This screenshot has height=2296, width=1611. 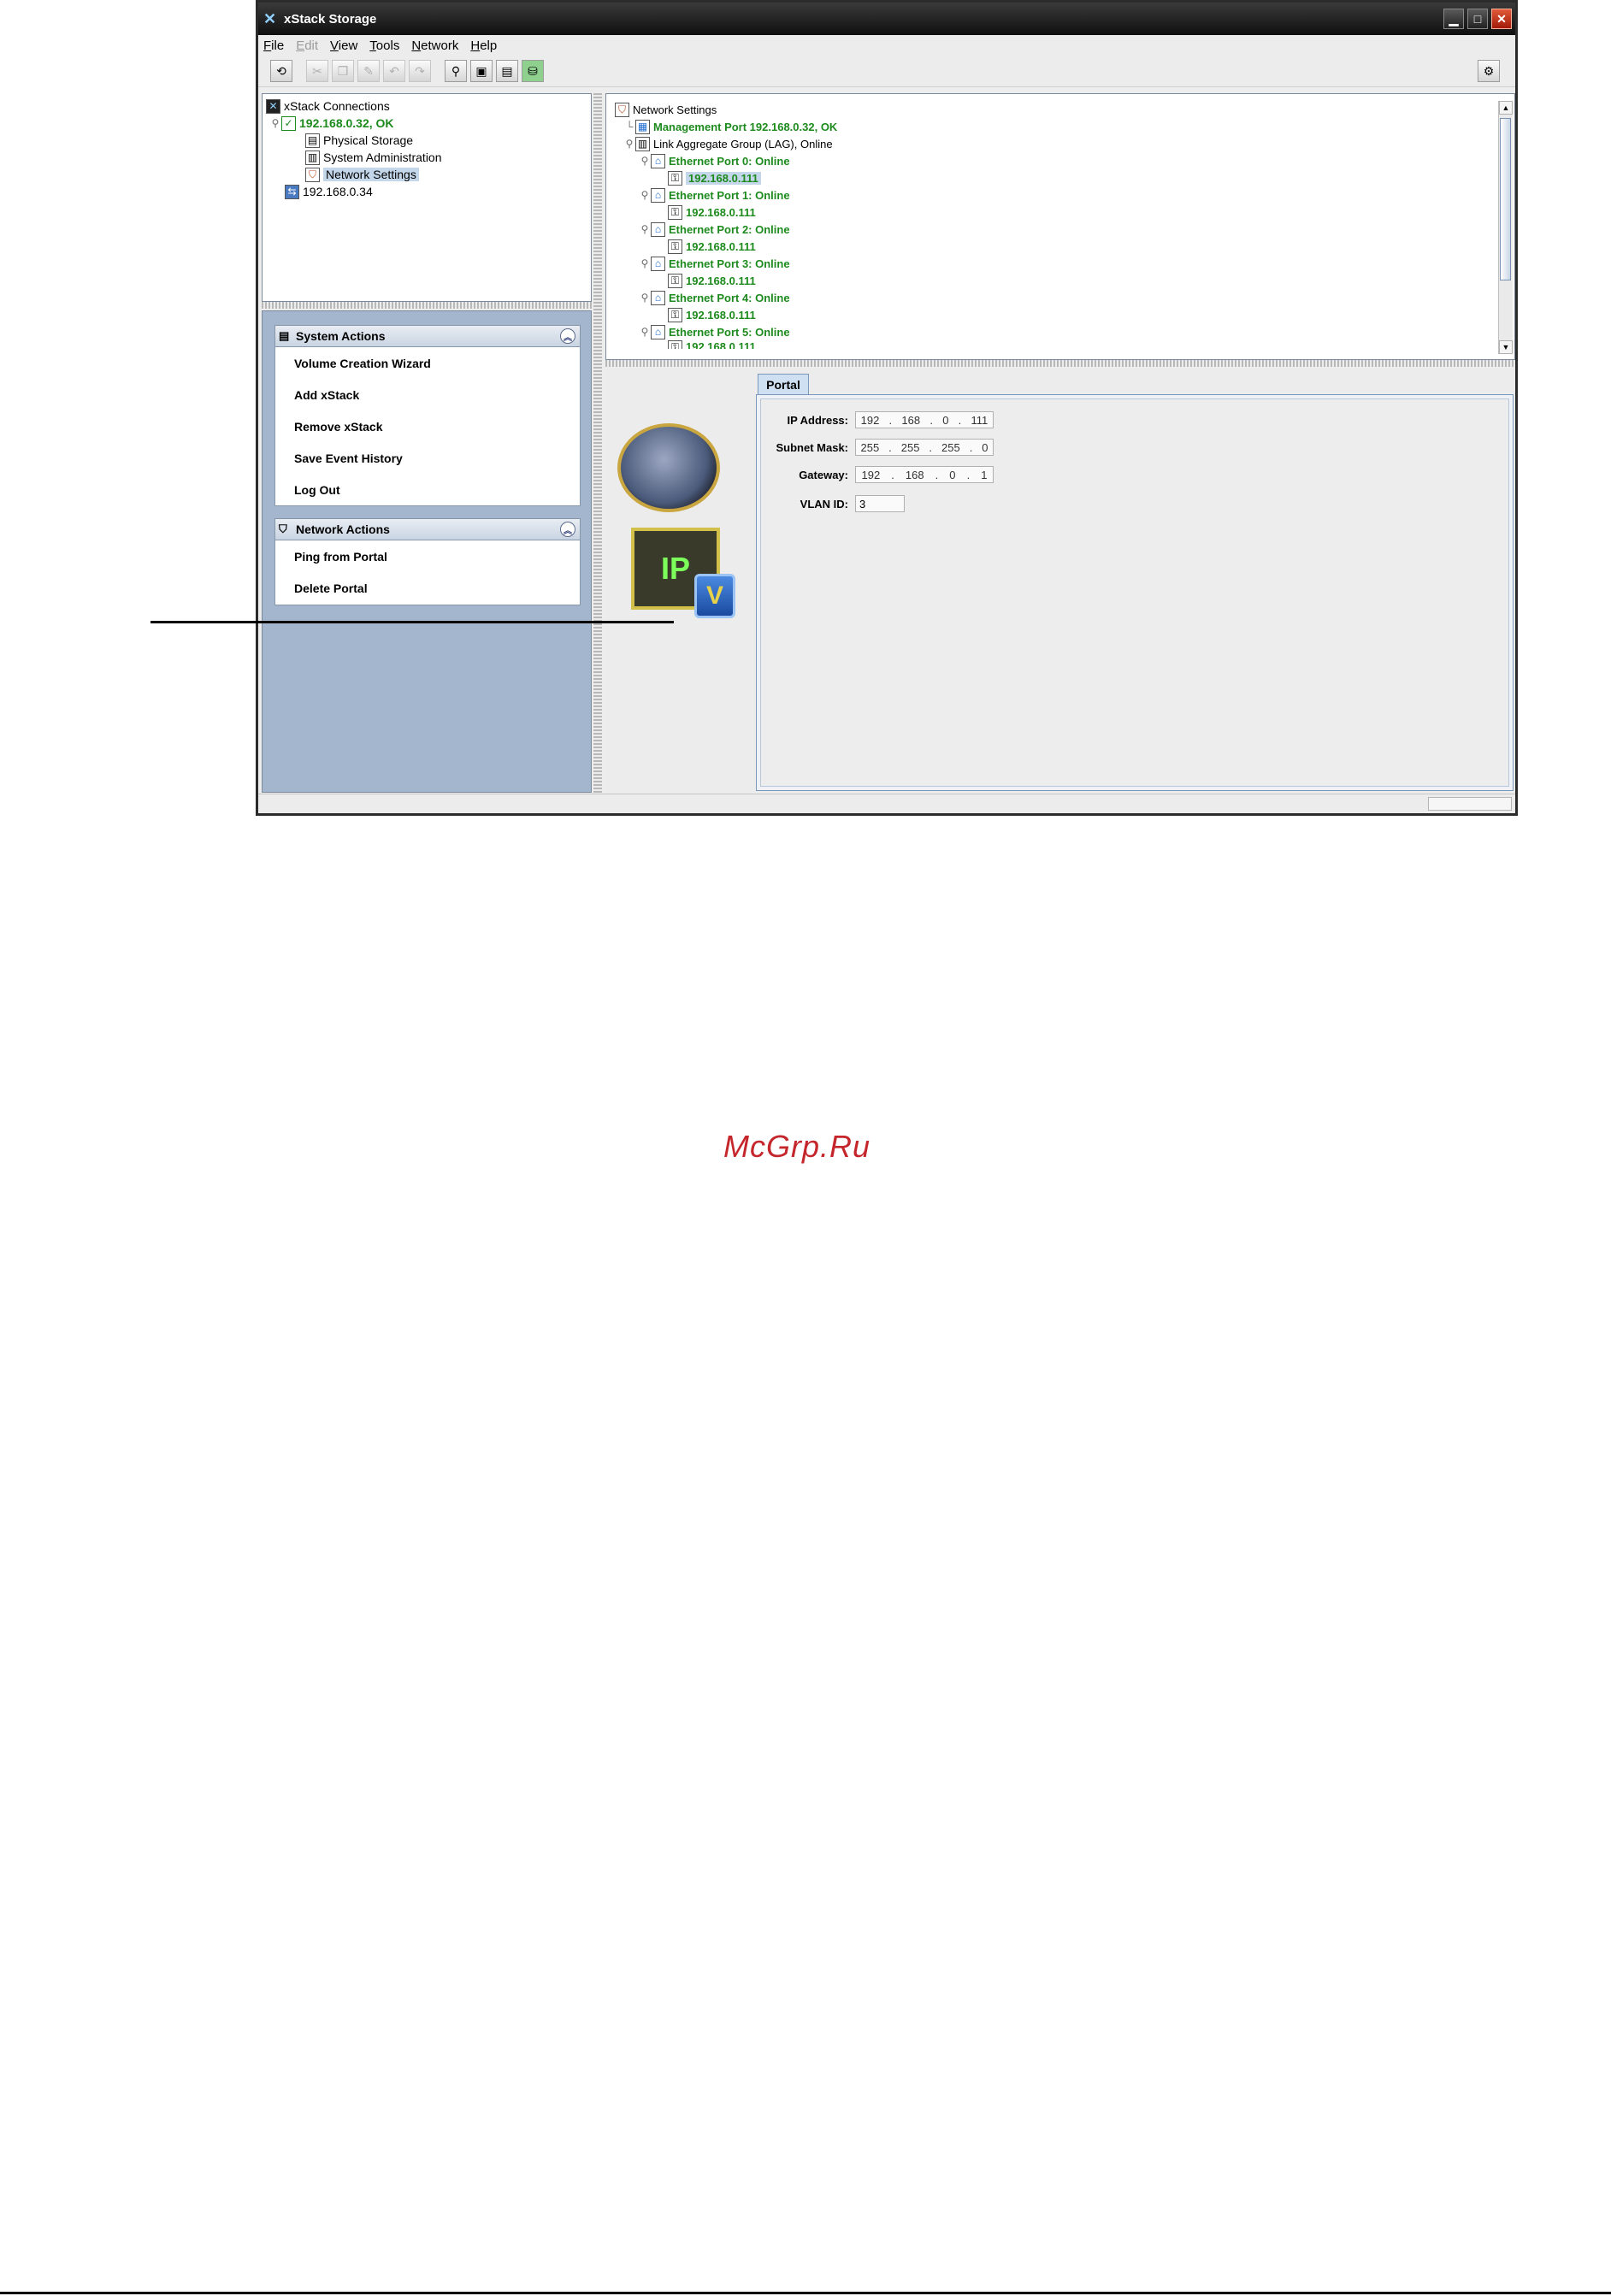 I want to click on storage-icon: ▤, so click(x=507, y=71).